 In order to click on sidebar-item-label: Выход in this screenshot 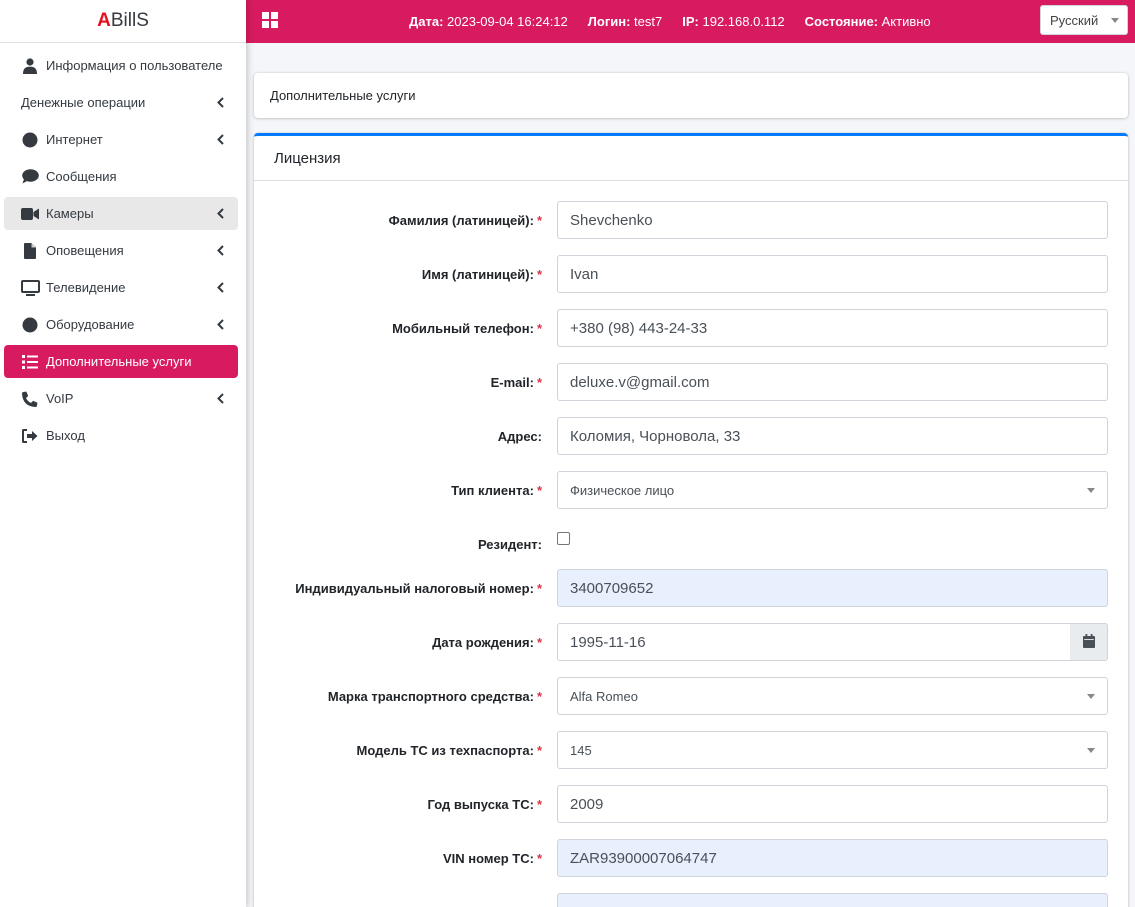, I will do `click(65, 435)`.